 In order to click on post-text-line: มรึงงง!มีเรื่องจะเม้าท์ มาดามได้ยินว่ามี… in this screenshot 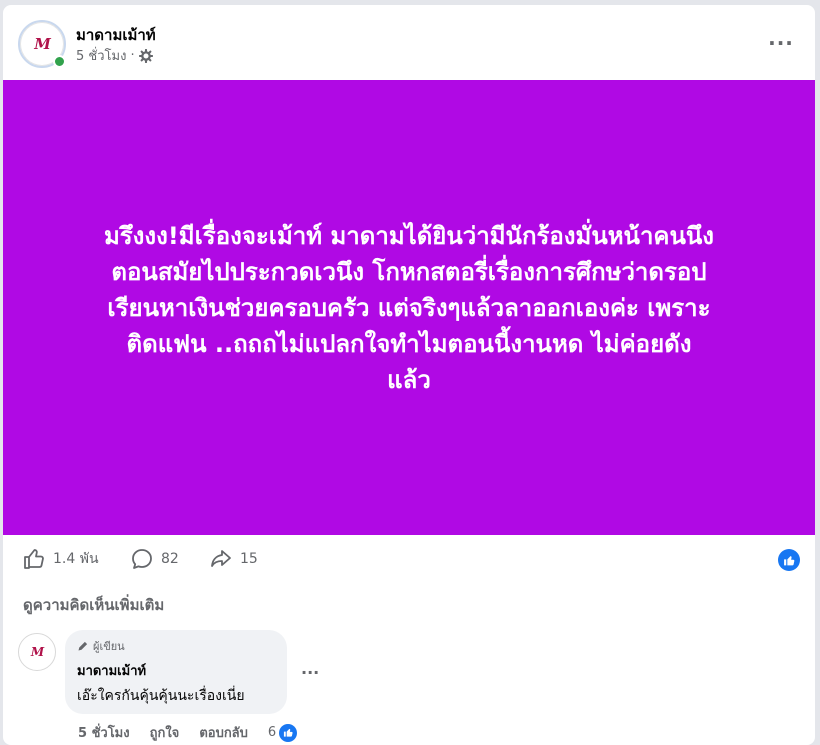, I will do `click(409, 235)`.